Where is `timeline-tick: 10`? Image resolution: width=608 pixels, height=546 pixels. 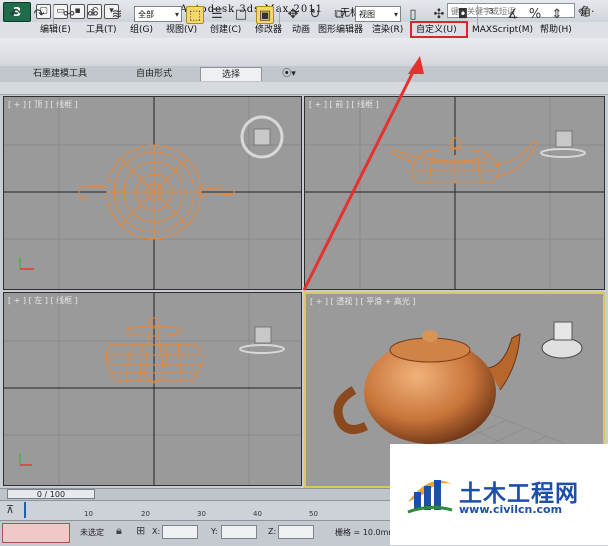 timeline-tick: 10 is located at coordinates (88, 514).